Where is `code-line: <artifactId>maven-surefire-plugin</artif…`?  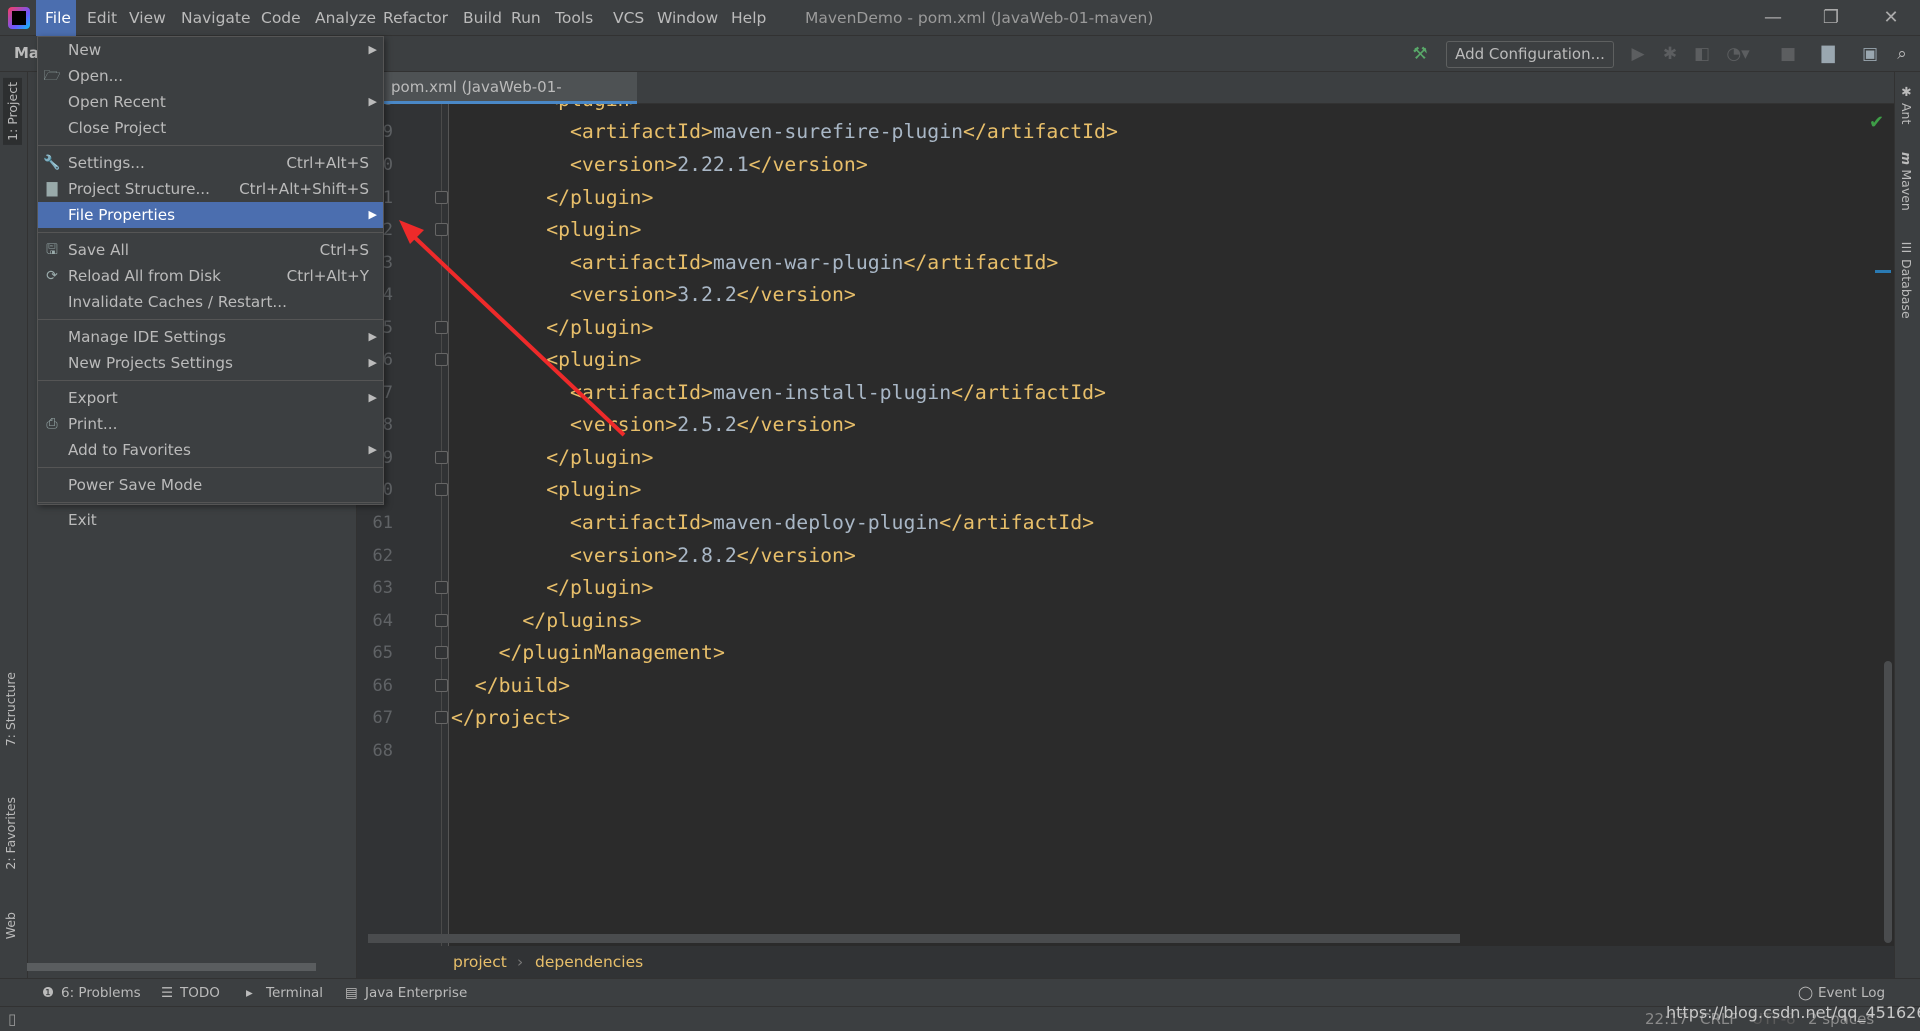
code-line: <artifactId>maven-surefire-plugin</artif… is located at coordinates (844, 132).